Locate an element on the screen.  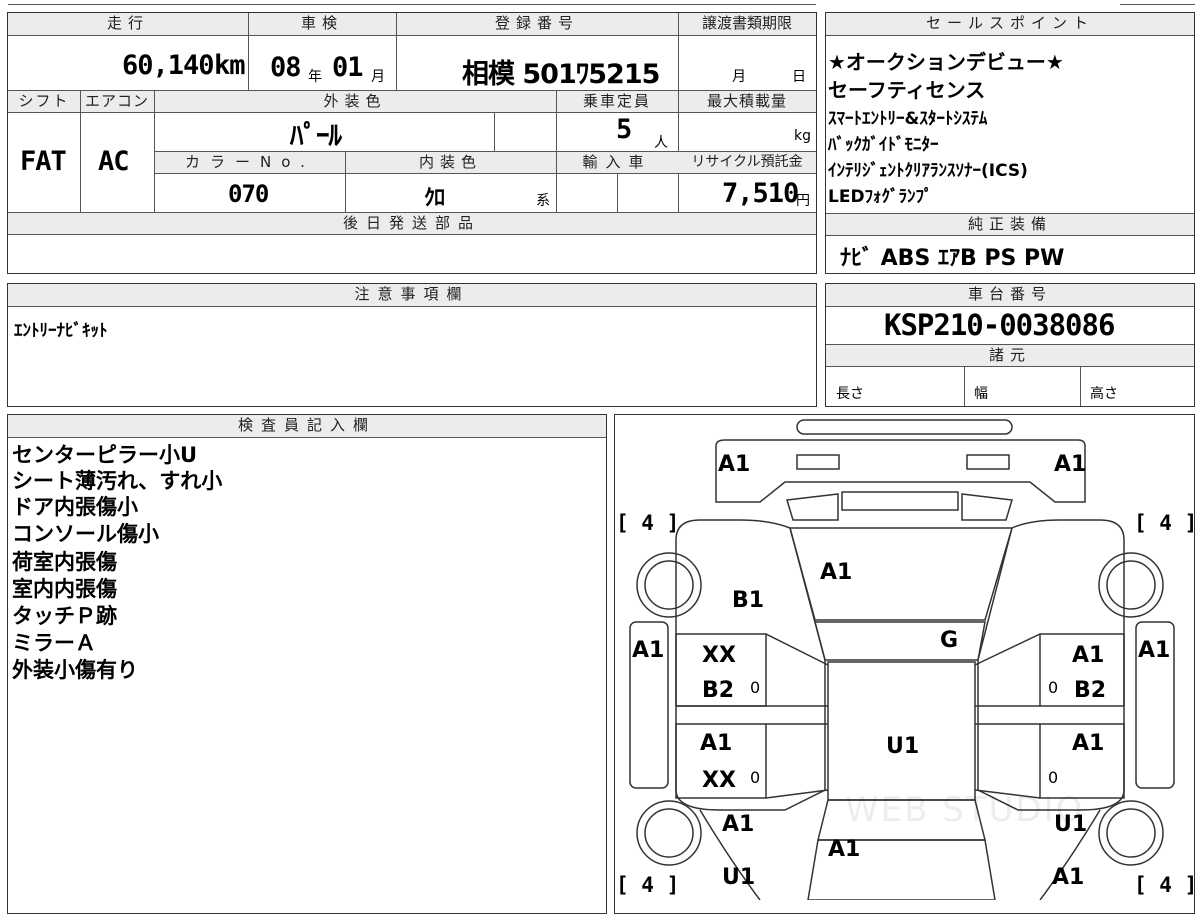
tire-bracket-rl: [ 4 ] is located at coordinates (648, 885).